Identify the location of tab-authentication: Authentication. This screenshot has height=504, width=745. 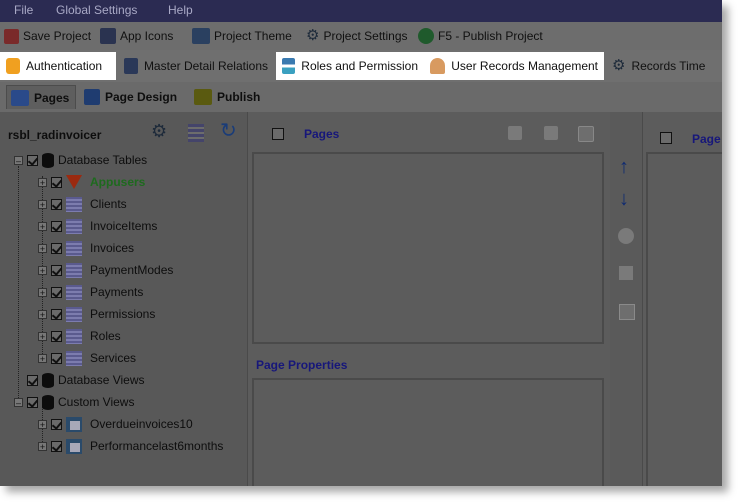
(58, 66).